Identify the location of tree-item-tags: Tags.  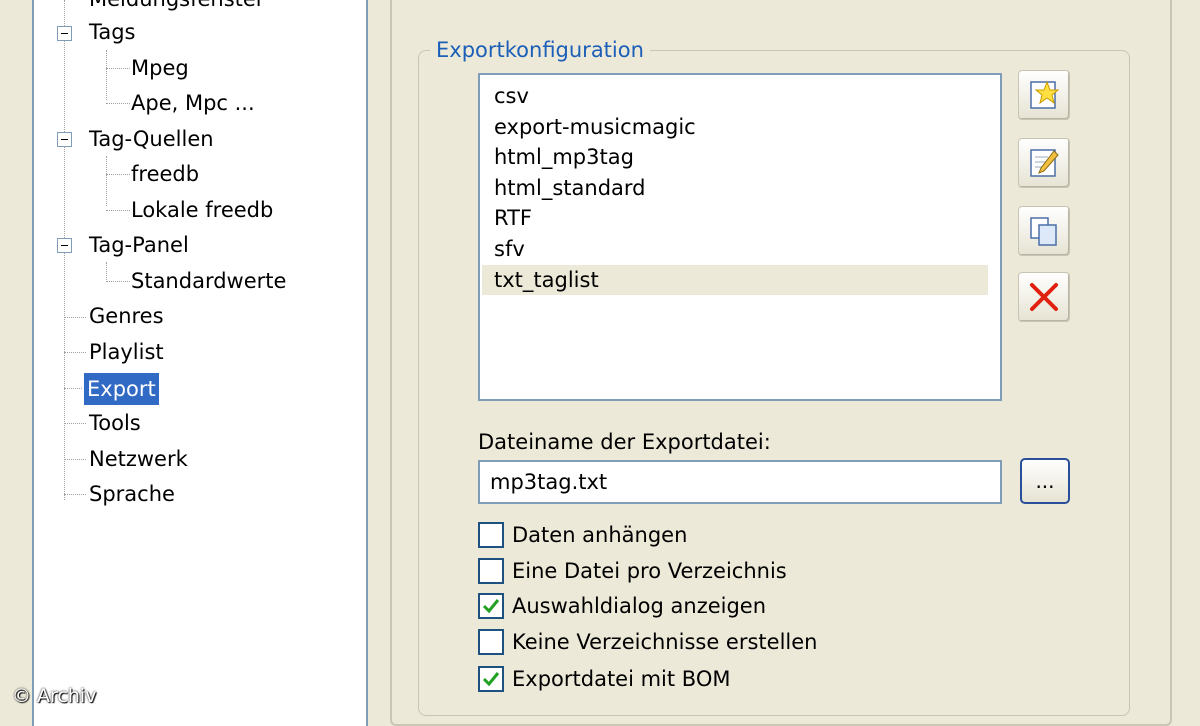
(112, 33).